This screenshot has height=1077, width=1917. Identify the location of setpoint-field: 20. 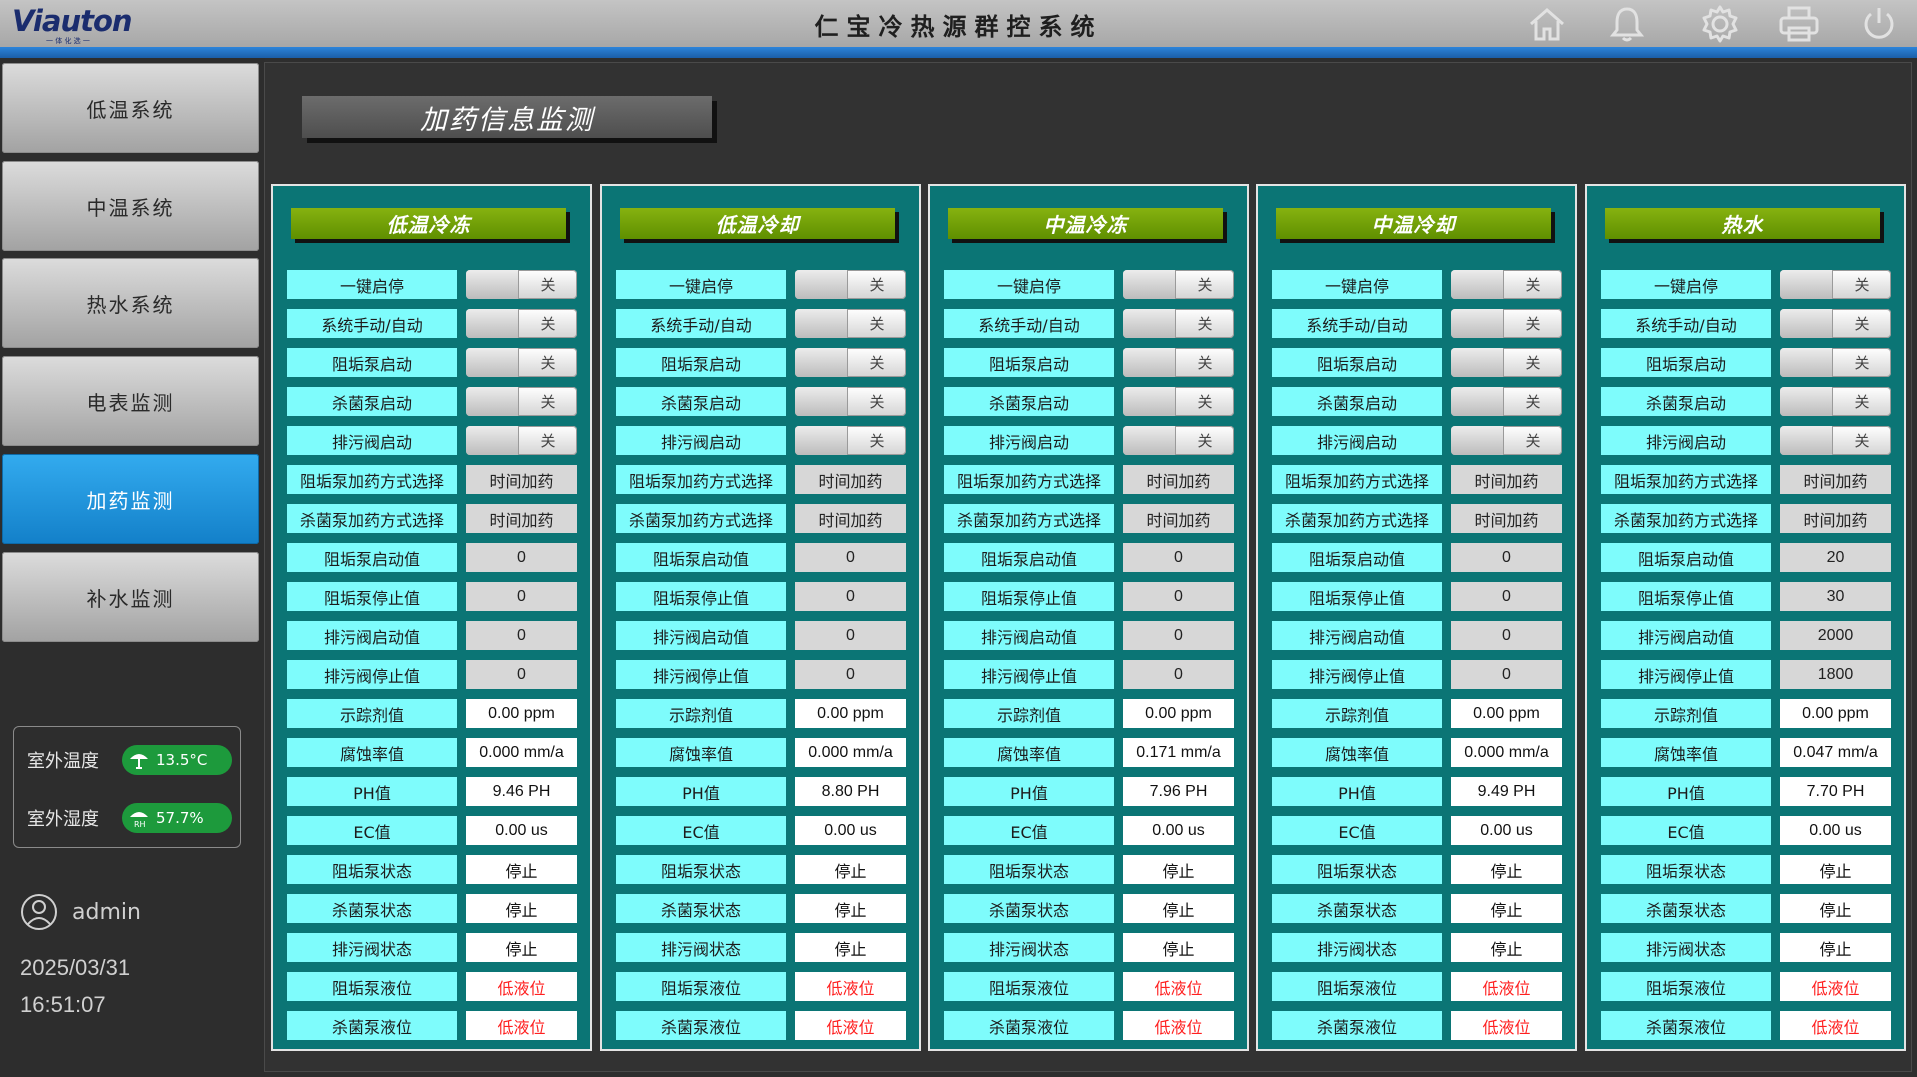
(1835, 557).